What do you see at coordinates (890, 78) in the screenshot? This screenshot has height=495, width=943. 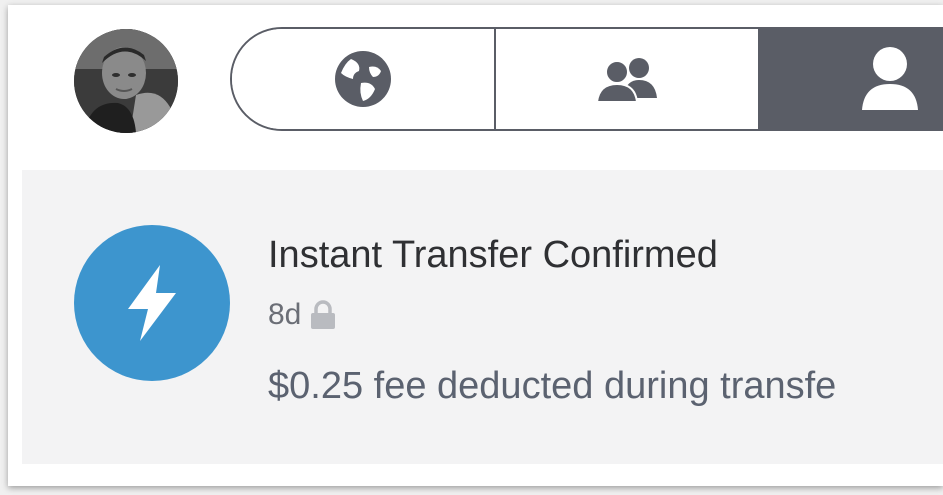 I see `person-icon` at bounding box center [890, 78].